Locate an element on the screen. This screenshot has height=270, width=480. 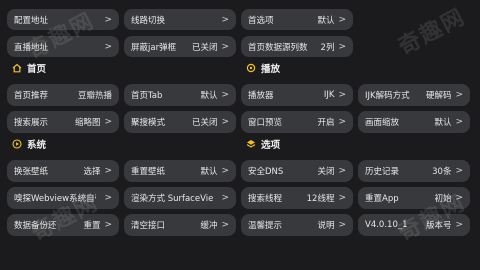
tile-label: 重置App is located at coordinates (382, 199).